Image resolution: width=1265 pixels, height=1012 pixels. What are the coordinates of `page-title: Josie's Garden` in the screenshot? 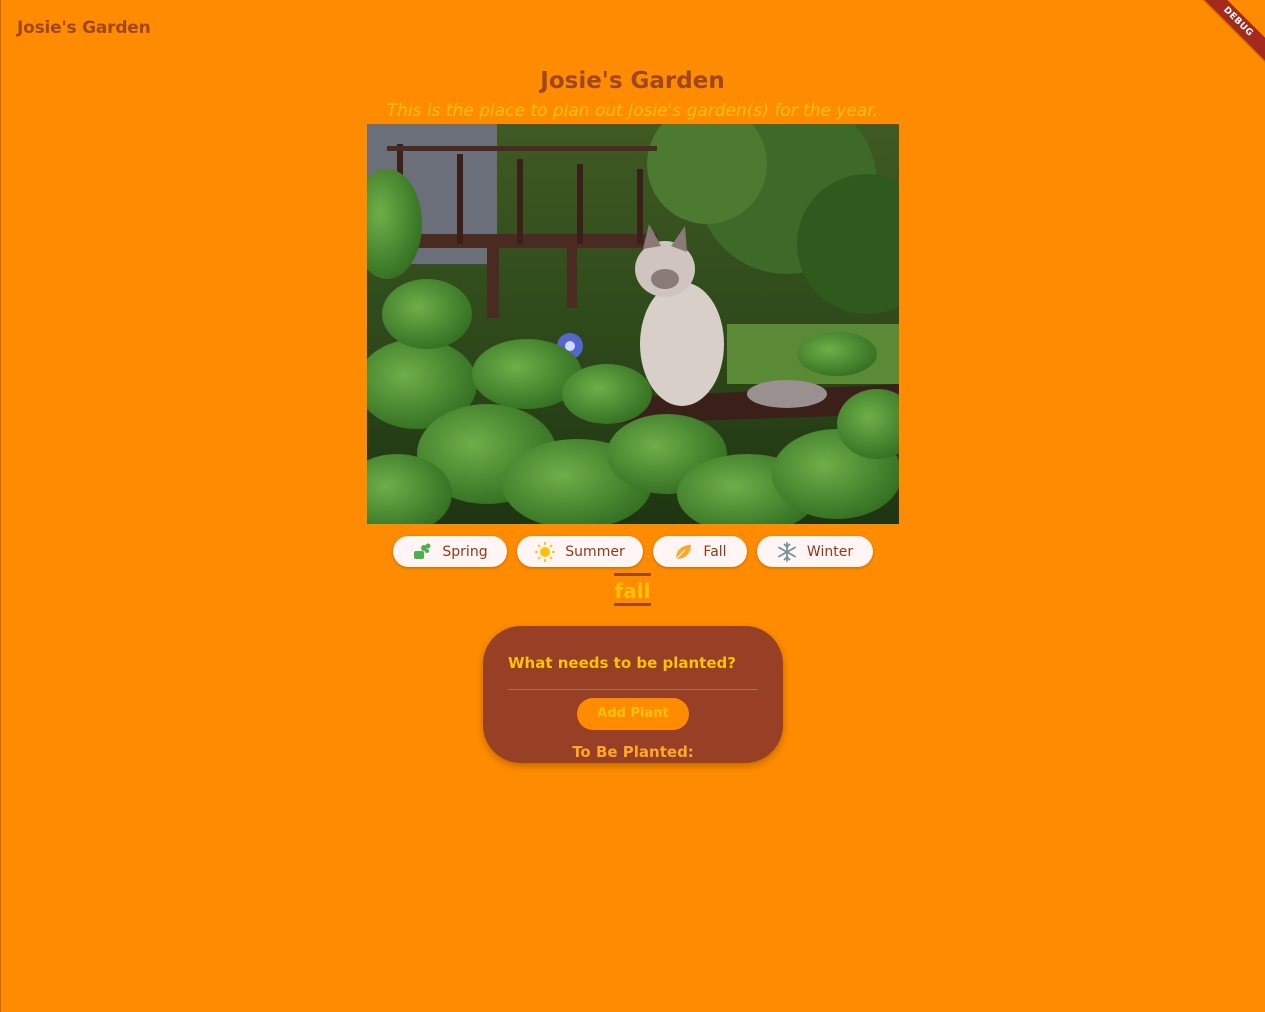 It's located at (632, 81).